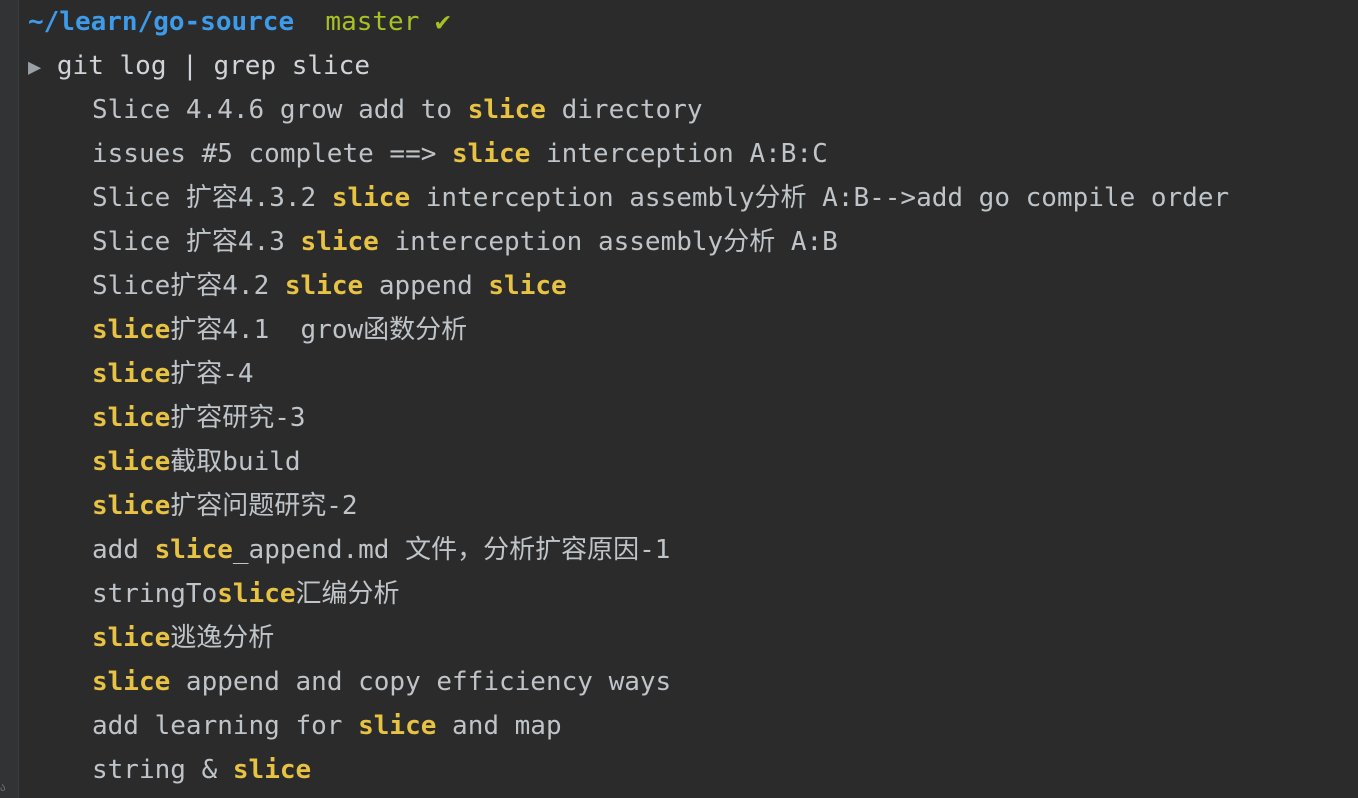  What do you see at coordinates (196, 242) in the screenshot?
I see `output-text: Slice 扩容4.3` at bounding box center [196, 242].